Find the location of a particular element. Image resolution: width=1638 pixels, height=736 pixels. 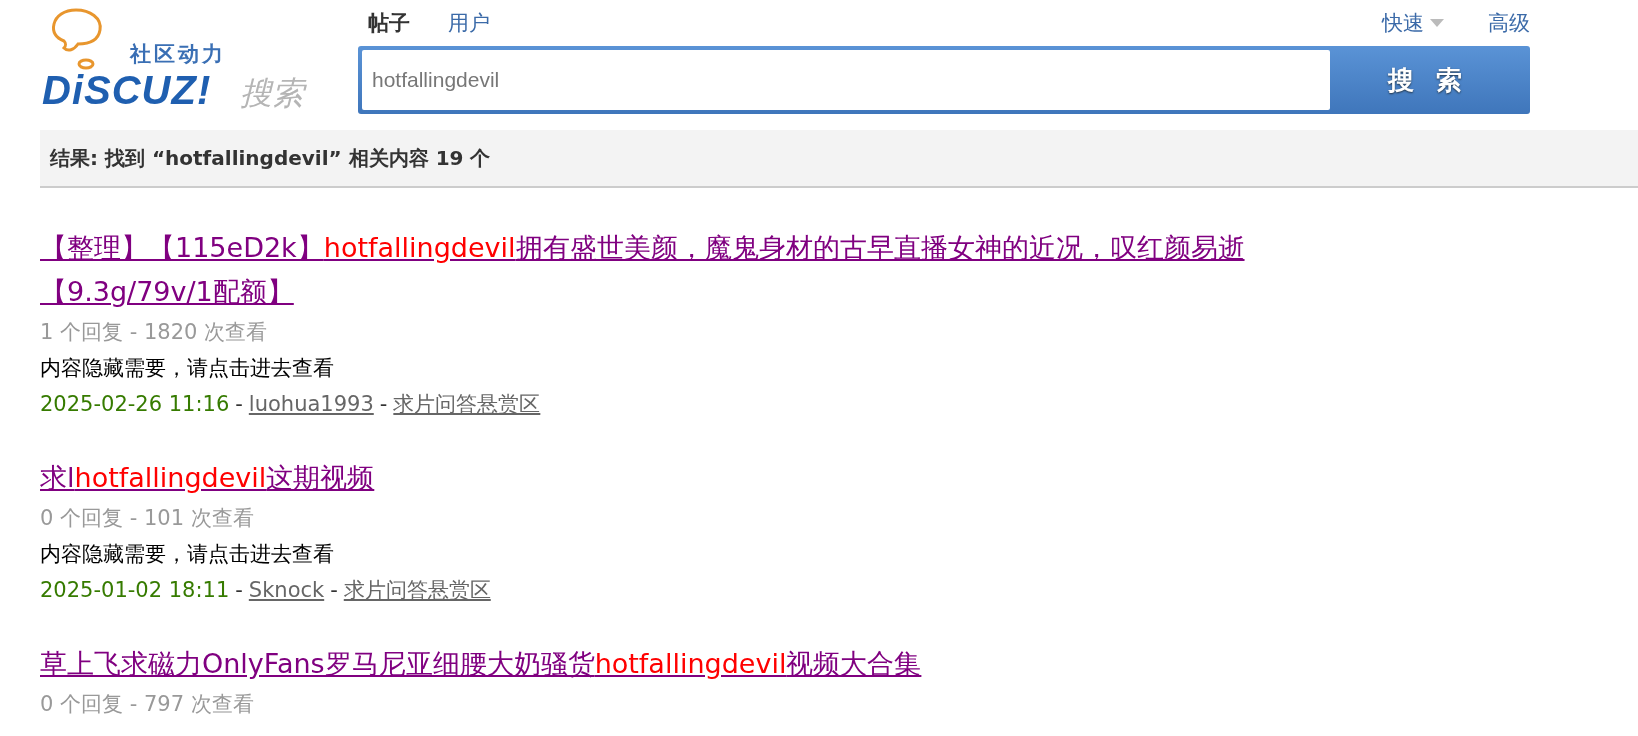

search-type-tab: 用户 is located at coordinates (469, 23).